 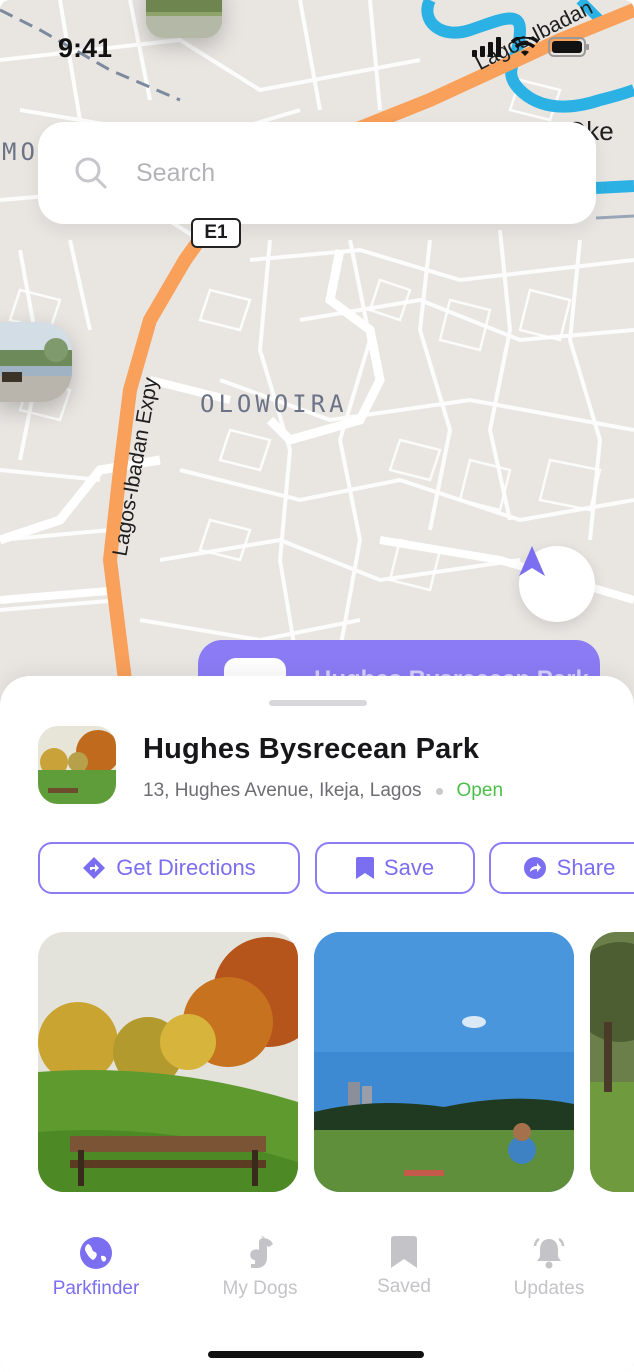 What do you see at coordinates (311, 749) in the screenshot?
I see `park-name: Hughes Bysrecean Park` at bounding box center [311, 749].